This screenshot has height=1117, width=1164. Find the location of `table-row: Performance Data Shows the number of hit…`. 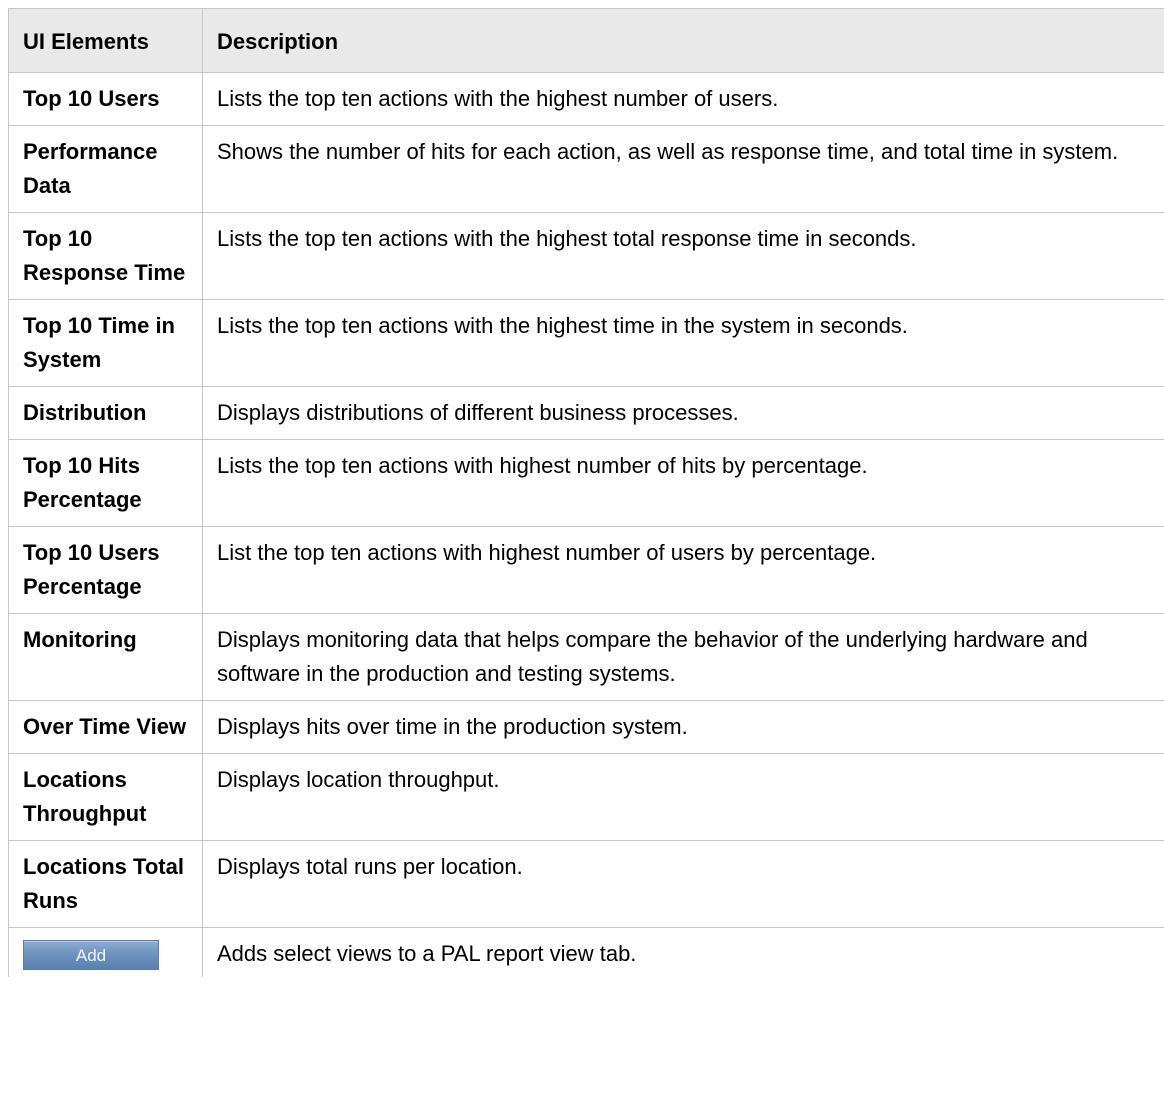

table-row: Performance Data Shows the number of hit… is located at coordinates (586, 169).